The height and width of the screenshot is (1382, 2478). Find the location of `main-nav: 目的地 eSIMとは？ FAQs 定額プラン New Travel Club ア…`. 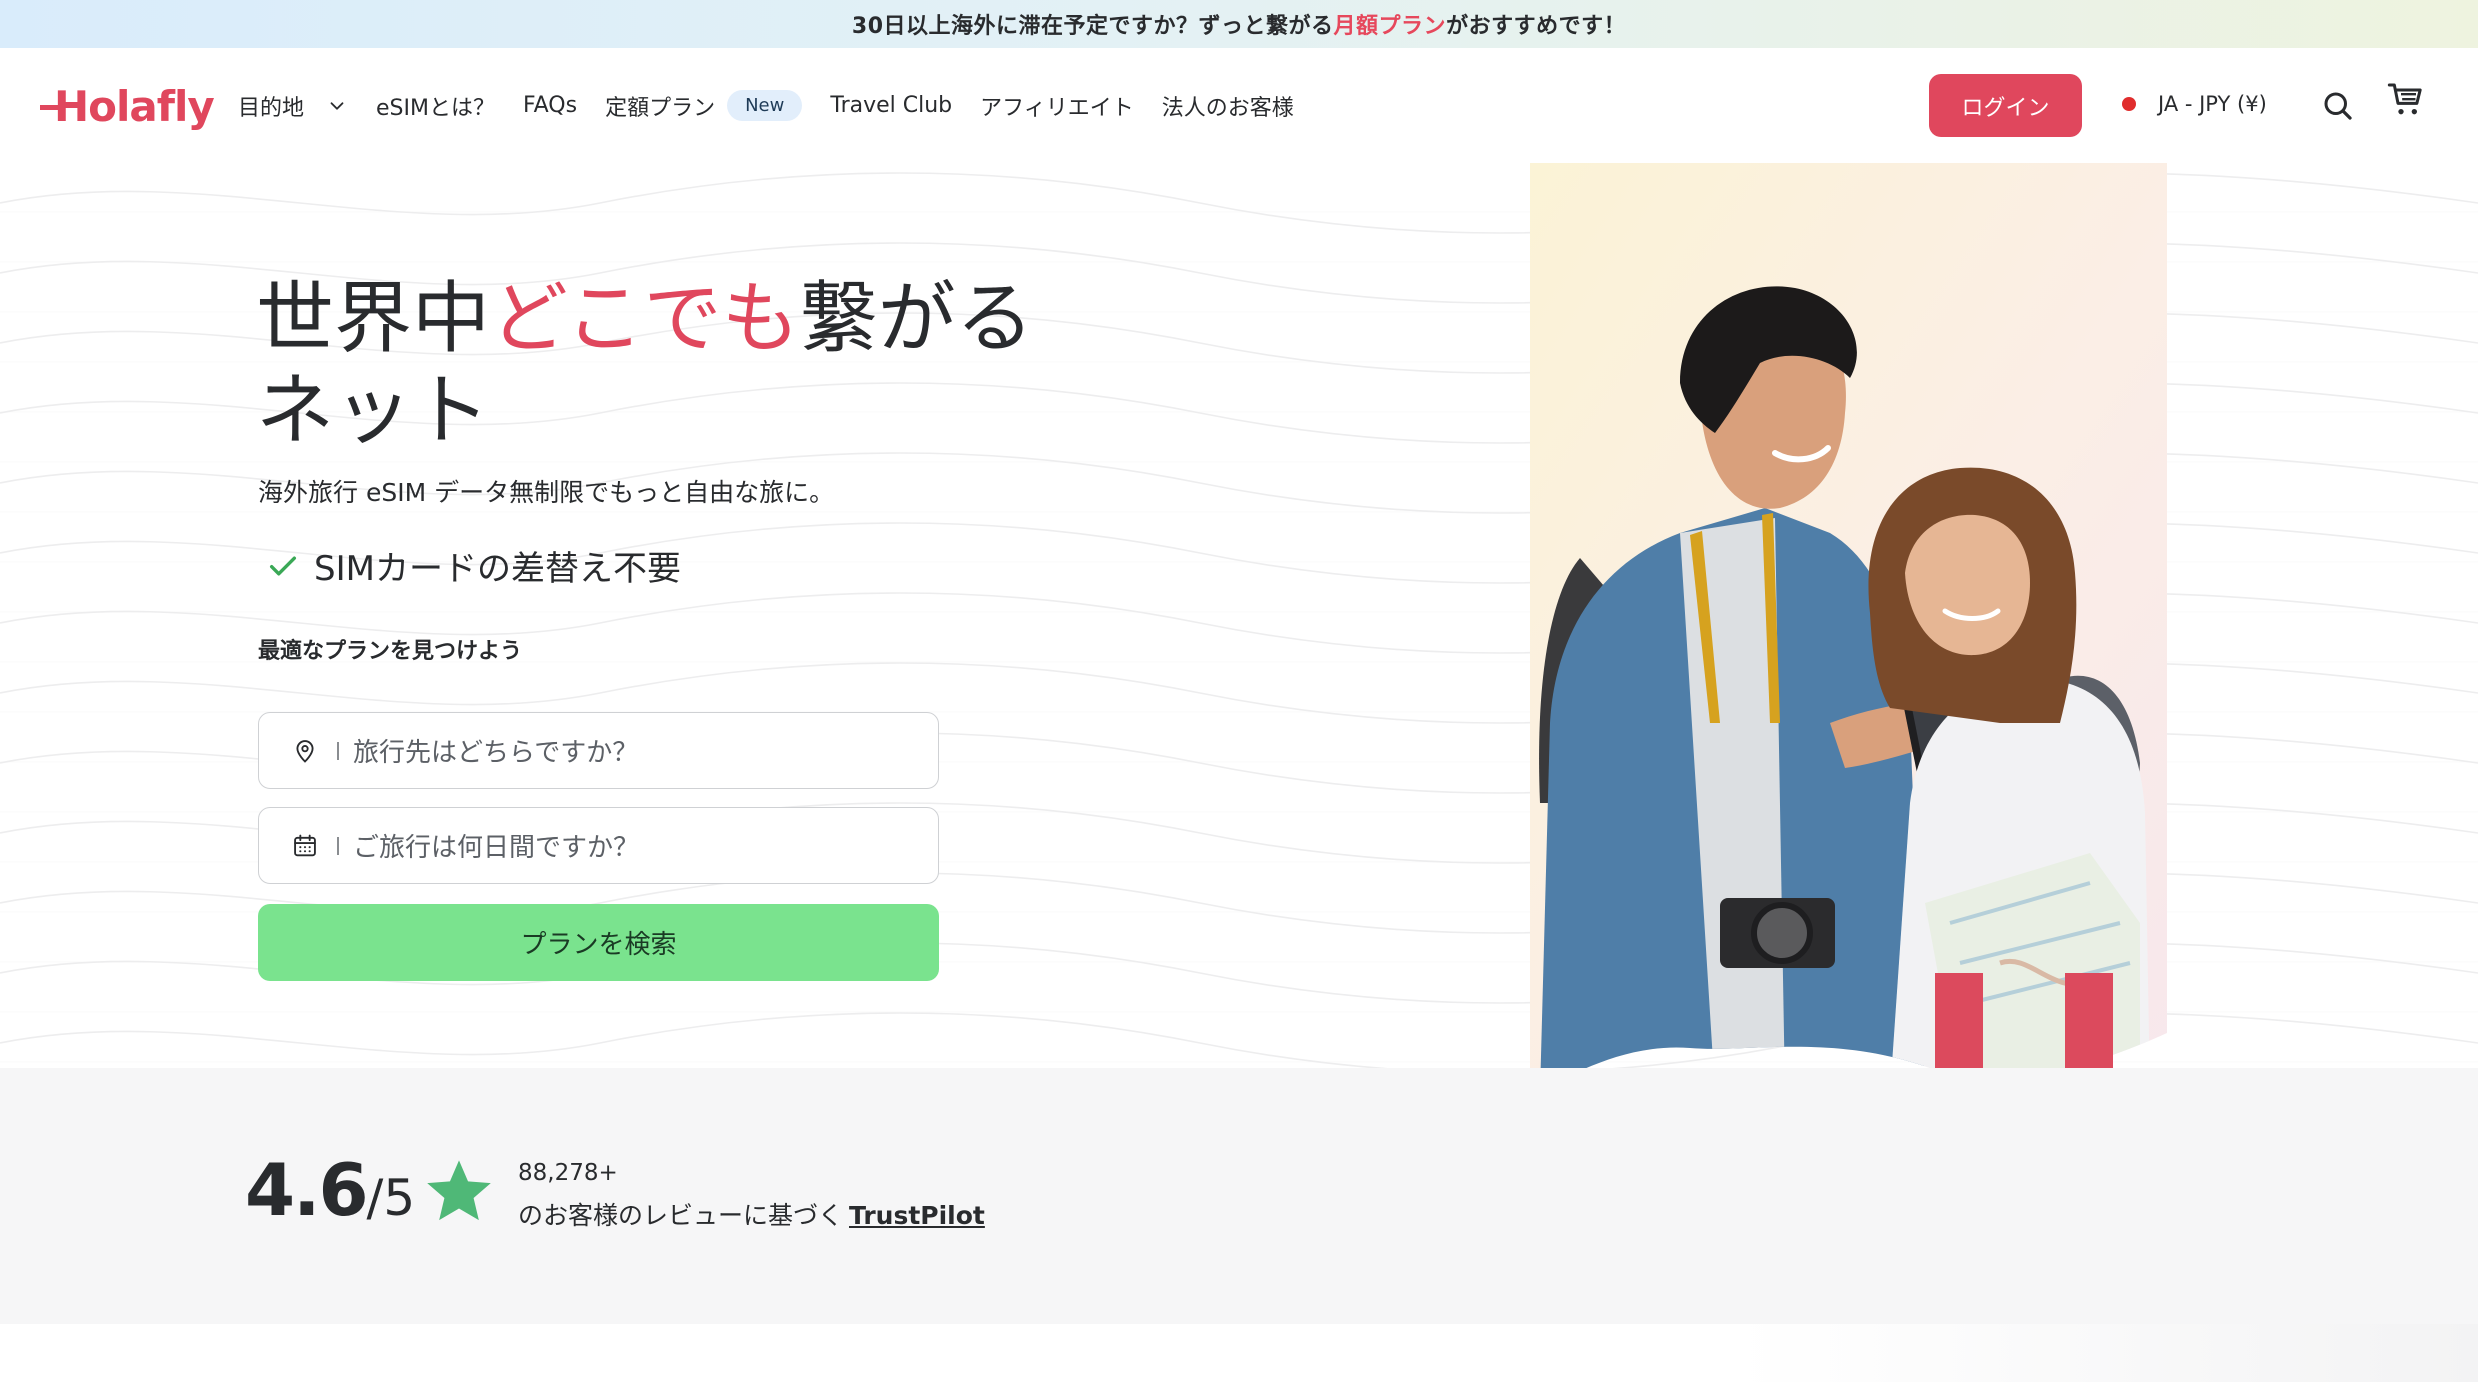

main-nav: 目的地 eSIMとは？ FAQs 定額プラン New Travel Club ア… is located at coordinates (780, 105).